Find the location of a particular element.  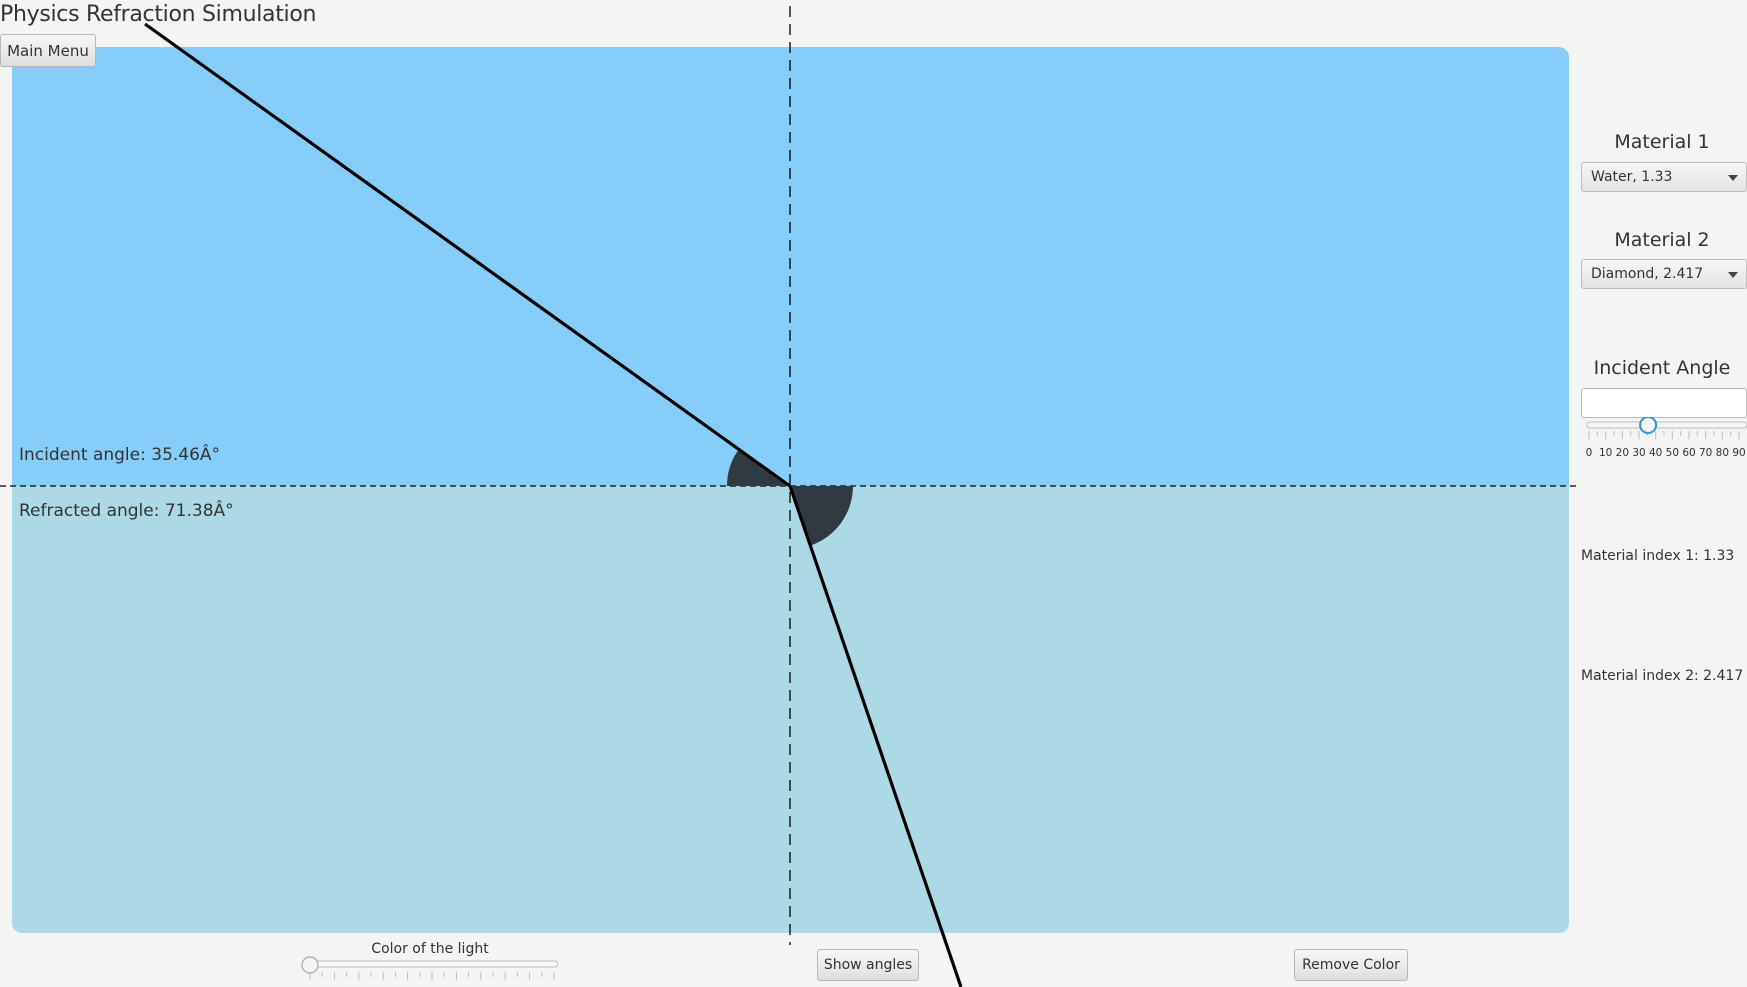

incident-angle-label: Incident Angle is located at coordinates (1662, 368).